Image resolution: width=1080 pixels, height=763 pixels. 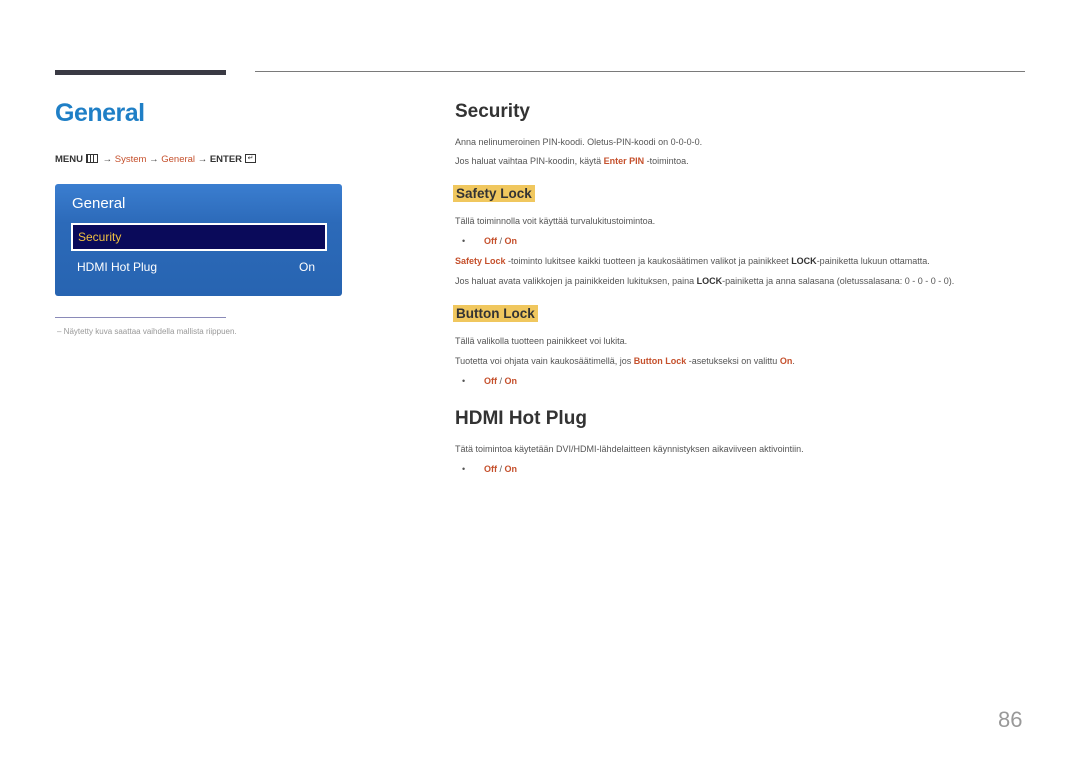 What do you see at coordinates (140, 317) in the screenshot?
I see `note-divider` at bounding box center [140, 317].